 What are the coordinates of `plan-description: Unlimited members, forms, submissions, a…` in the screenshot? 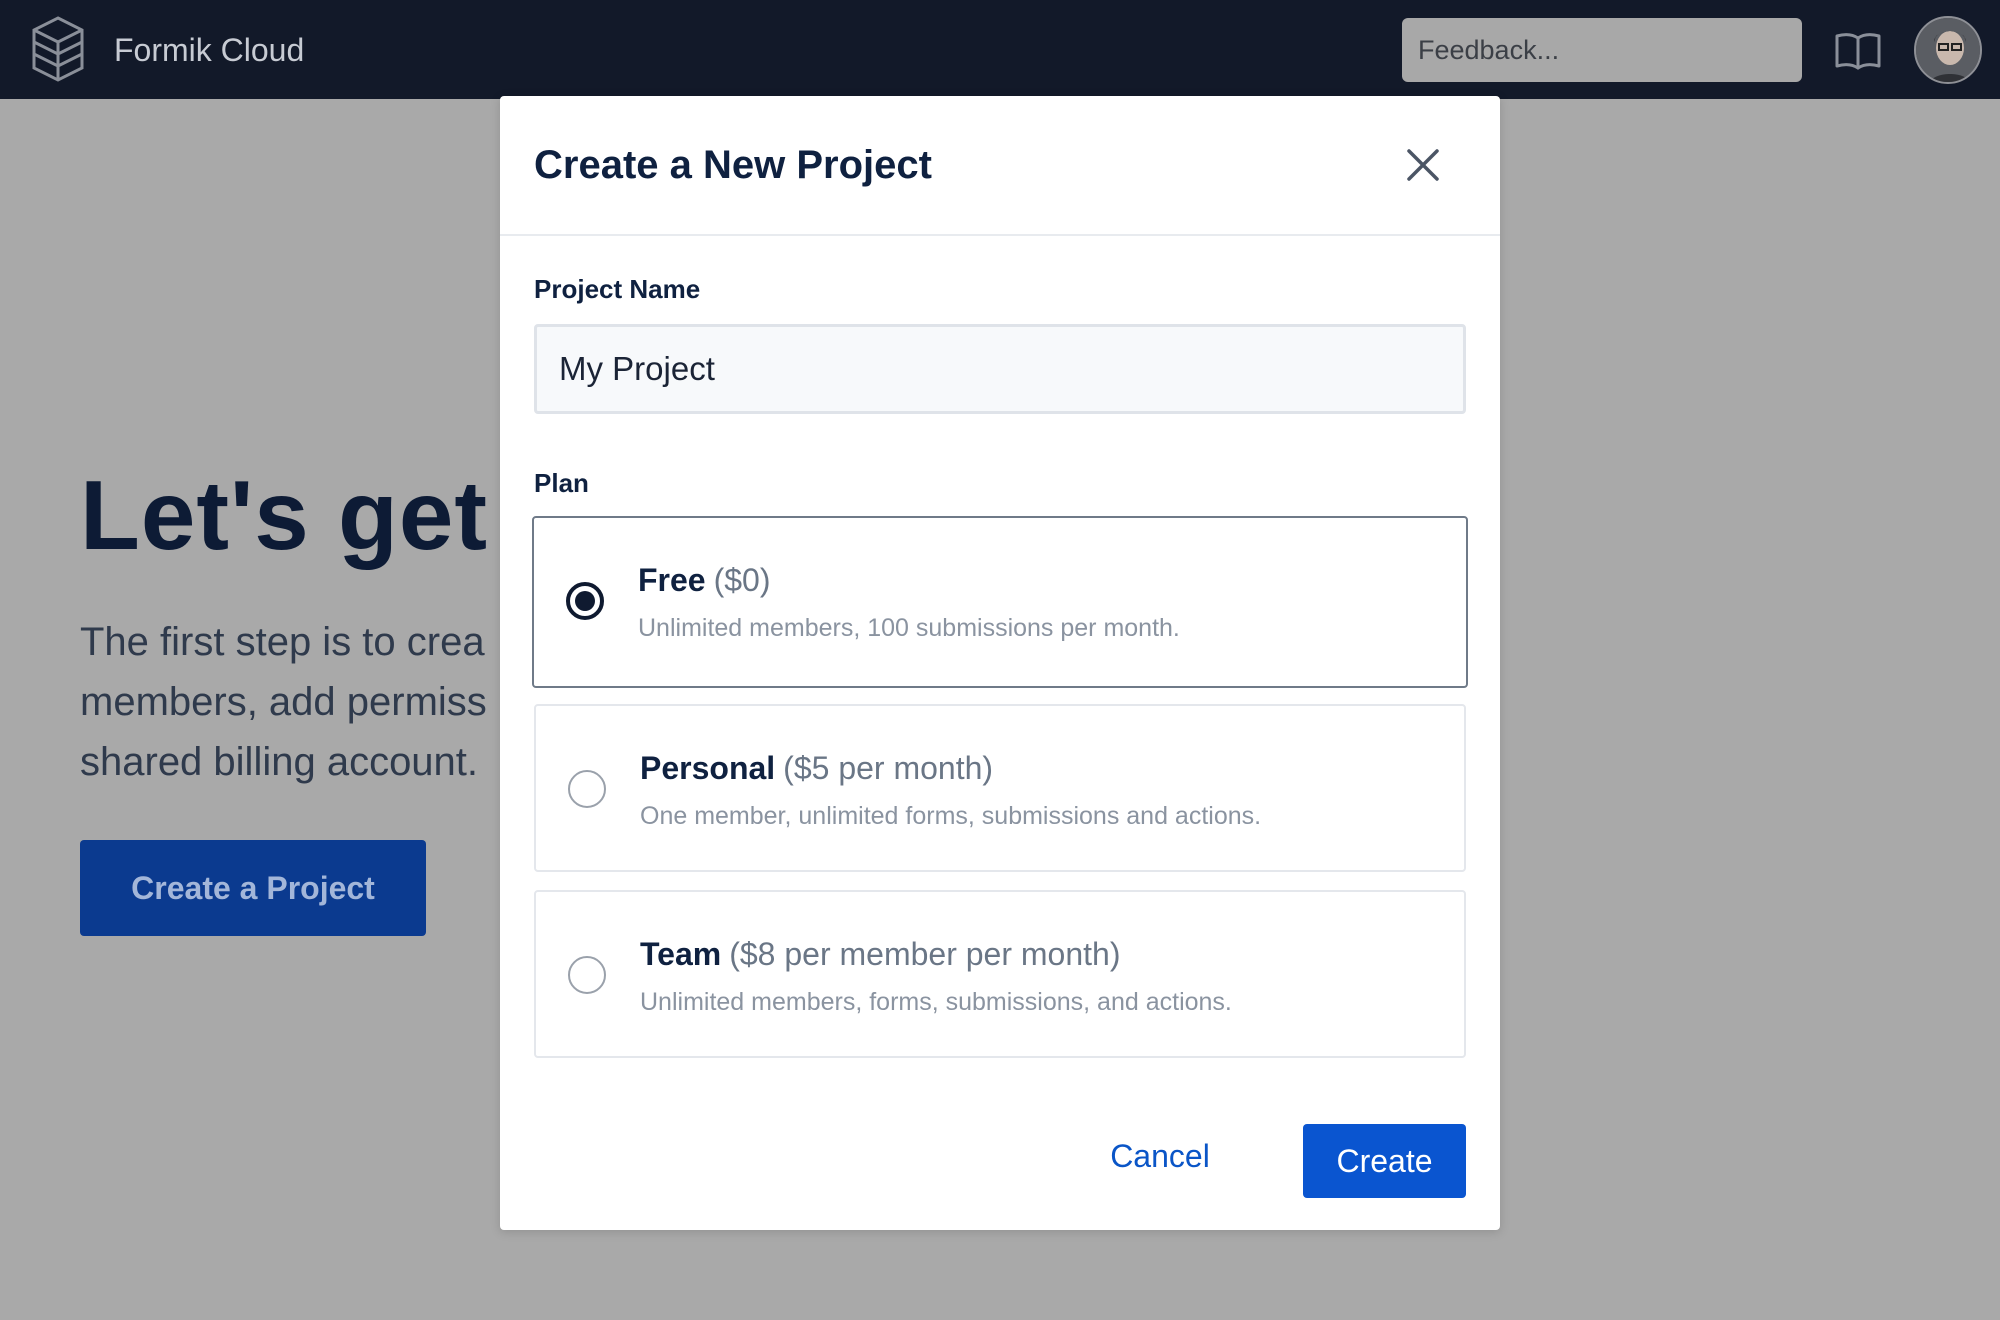 It's located at (936, 1002).